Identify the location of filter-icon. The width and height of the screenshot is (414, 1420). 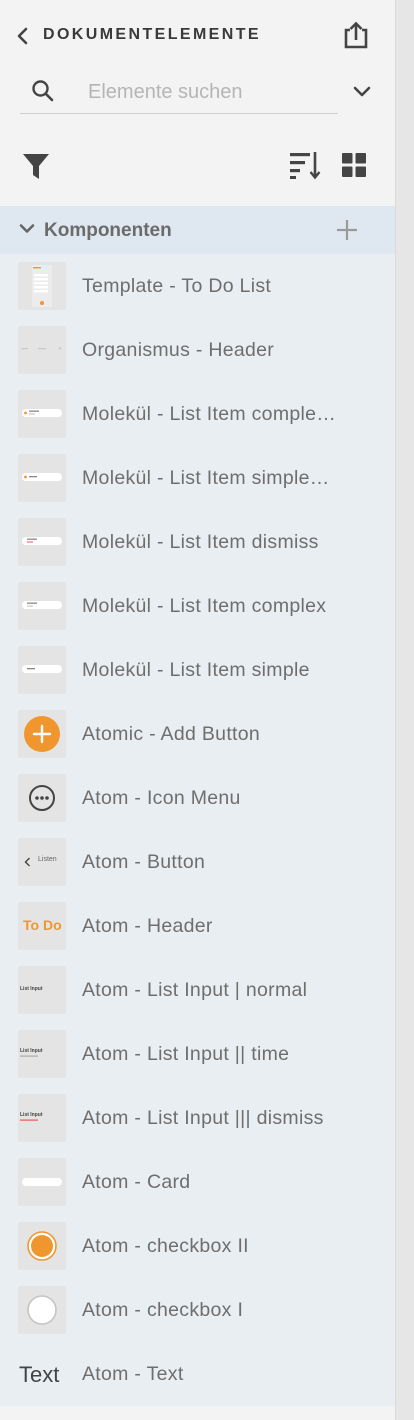
(36, 166).